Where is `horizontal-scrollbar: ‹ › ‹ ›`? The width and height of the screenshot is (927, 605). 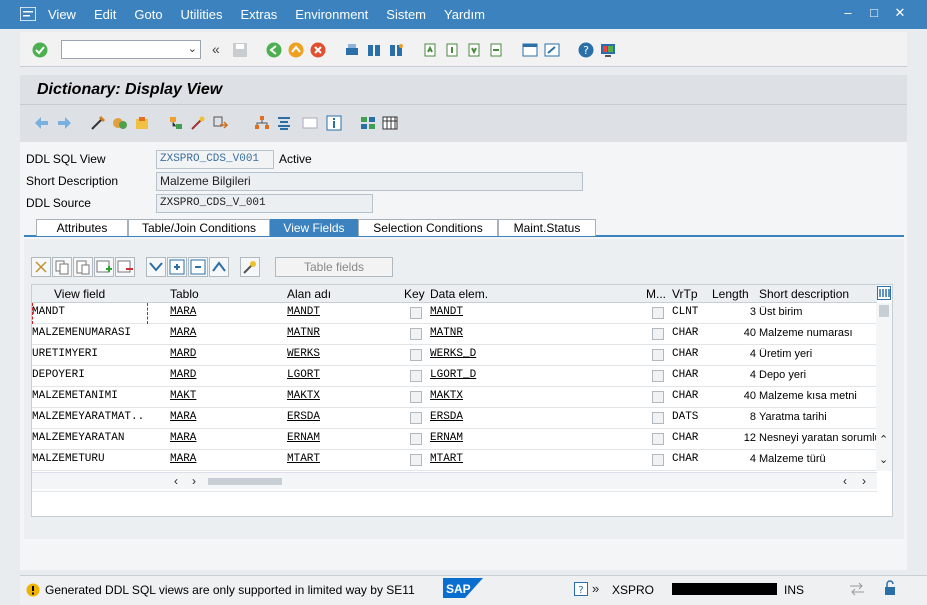
horizontal-scrollbar: ‹ › ‹ › is located at coordinates (454, 480).